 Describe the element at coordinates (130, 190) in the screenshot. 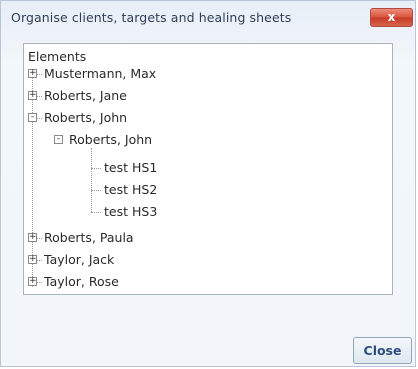

I see `tree-item-test-hs2: test HS2` at that location.